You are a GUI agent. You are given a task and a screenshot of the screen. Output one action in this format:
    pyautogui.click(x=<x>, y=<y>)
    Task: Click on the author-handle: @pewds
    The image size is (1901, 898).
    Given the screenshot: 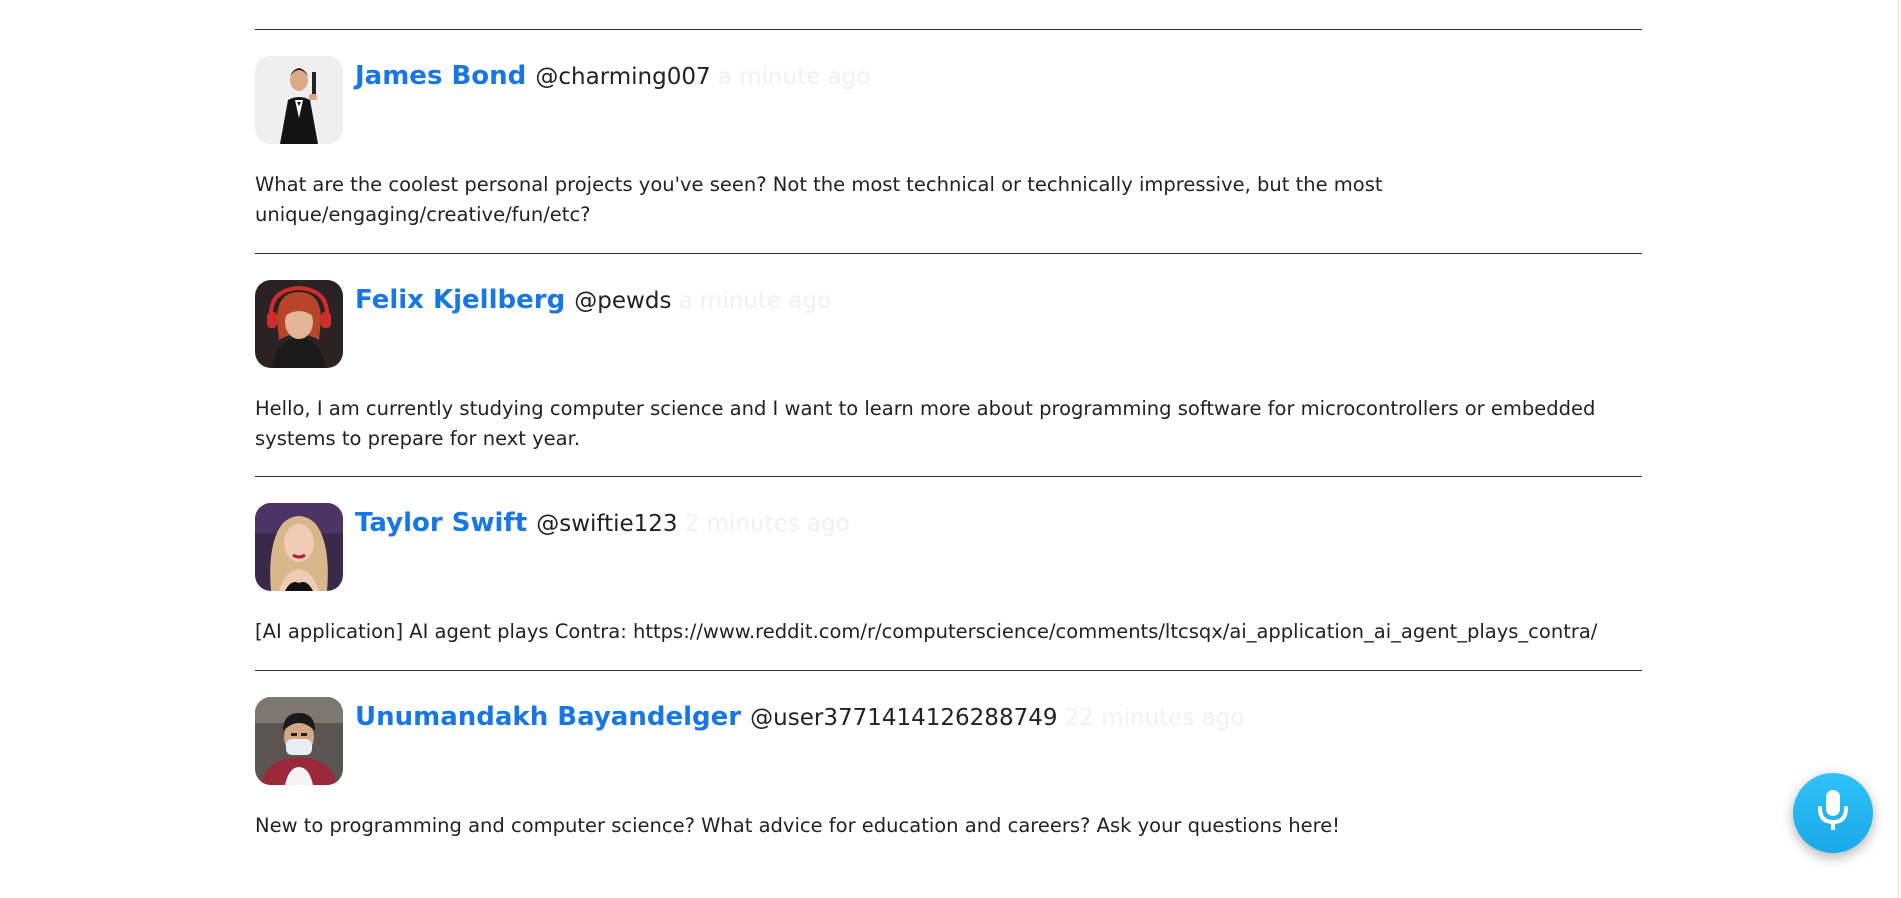 What is the action you would take?
    pyautogui.click(x=623, y=301)
    